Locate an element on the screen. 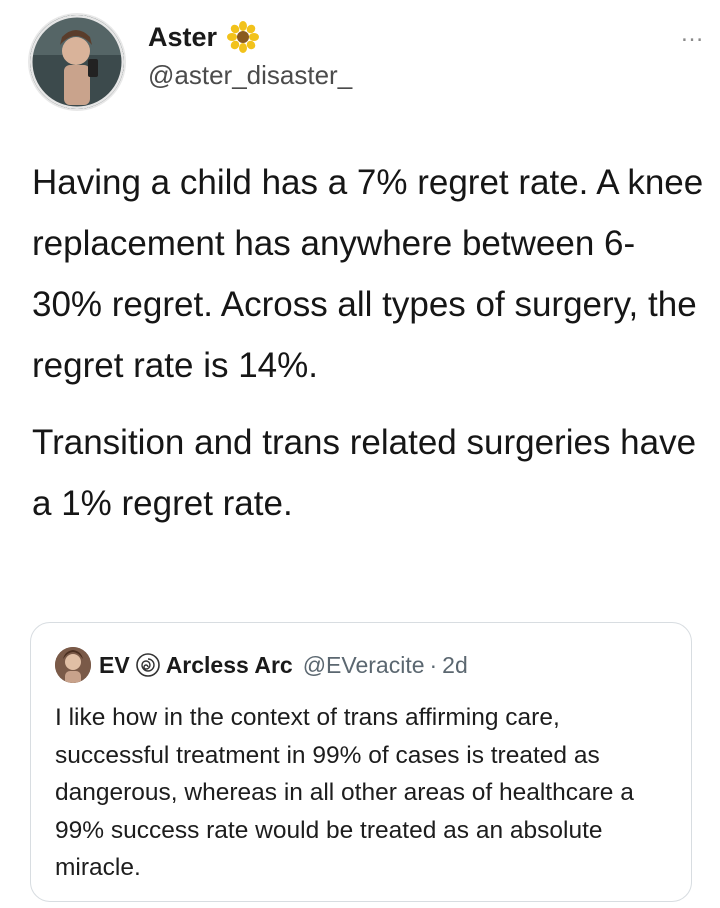 This screenshot has width=720, height=908. quoted-author-handle: @EVeracite is located at coordinates (364, 665).